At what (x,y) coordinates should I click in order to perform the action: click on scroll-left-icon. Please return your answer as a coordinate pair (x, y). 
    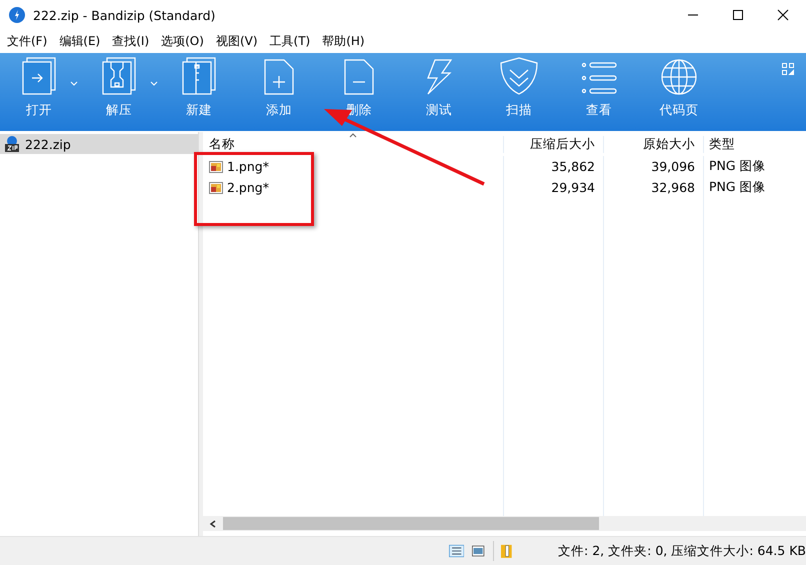
    Looking at the image, I should click on (213, 524).